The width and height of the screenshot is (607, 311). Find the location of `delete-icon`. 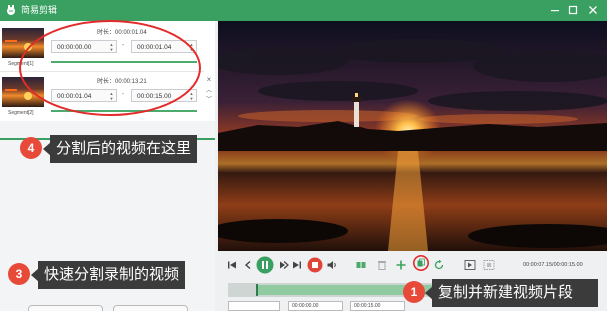

delete-icon is located at coordinates (382, 265).